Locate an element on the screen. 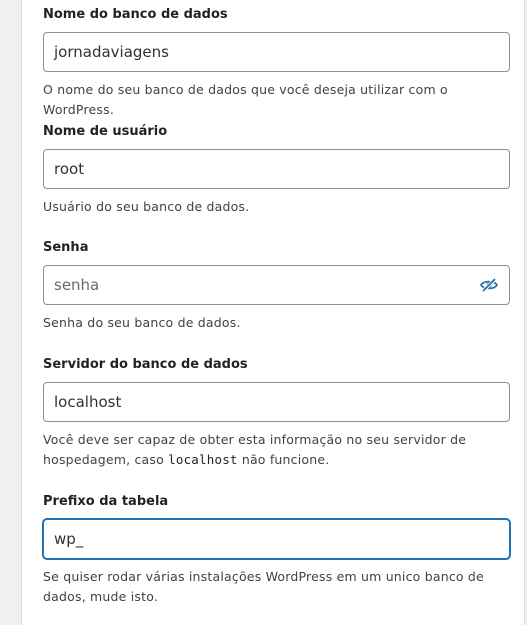 Image resolution: width=527 pixels, height=625 pixels. username-value: root is located at coordinates (69, 169).